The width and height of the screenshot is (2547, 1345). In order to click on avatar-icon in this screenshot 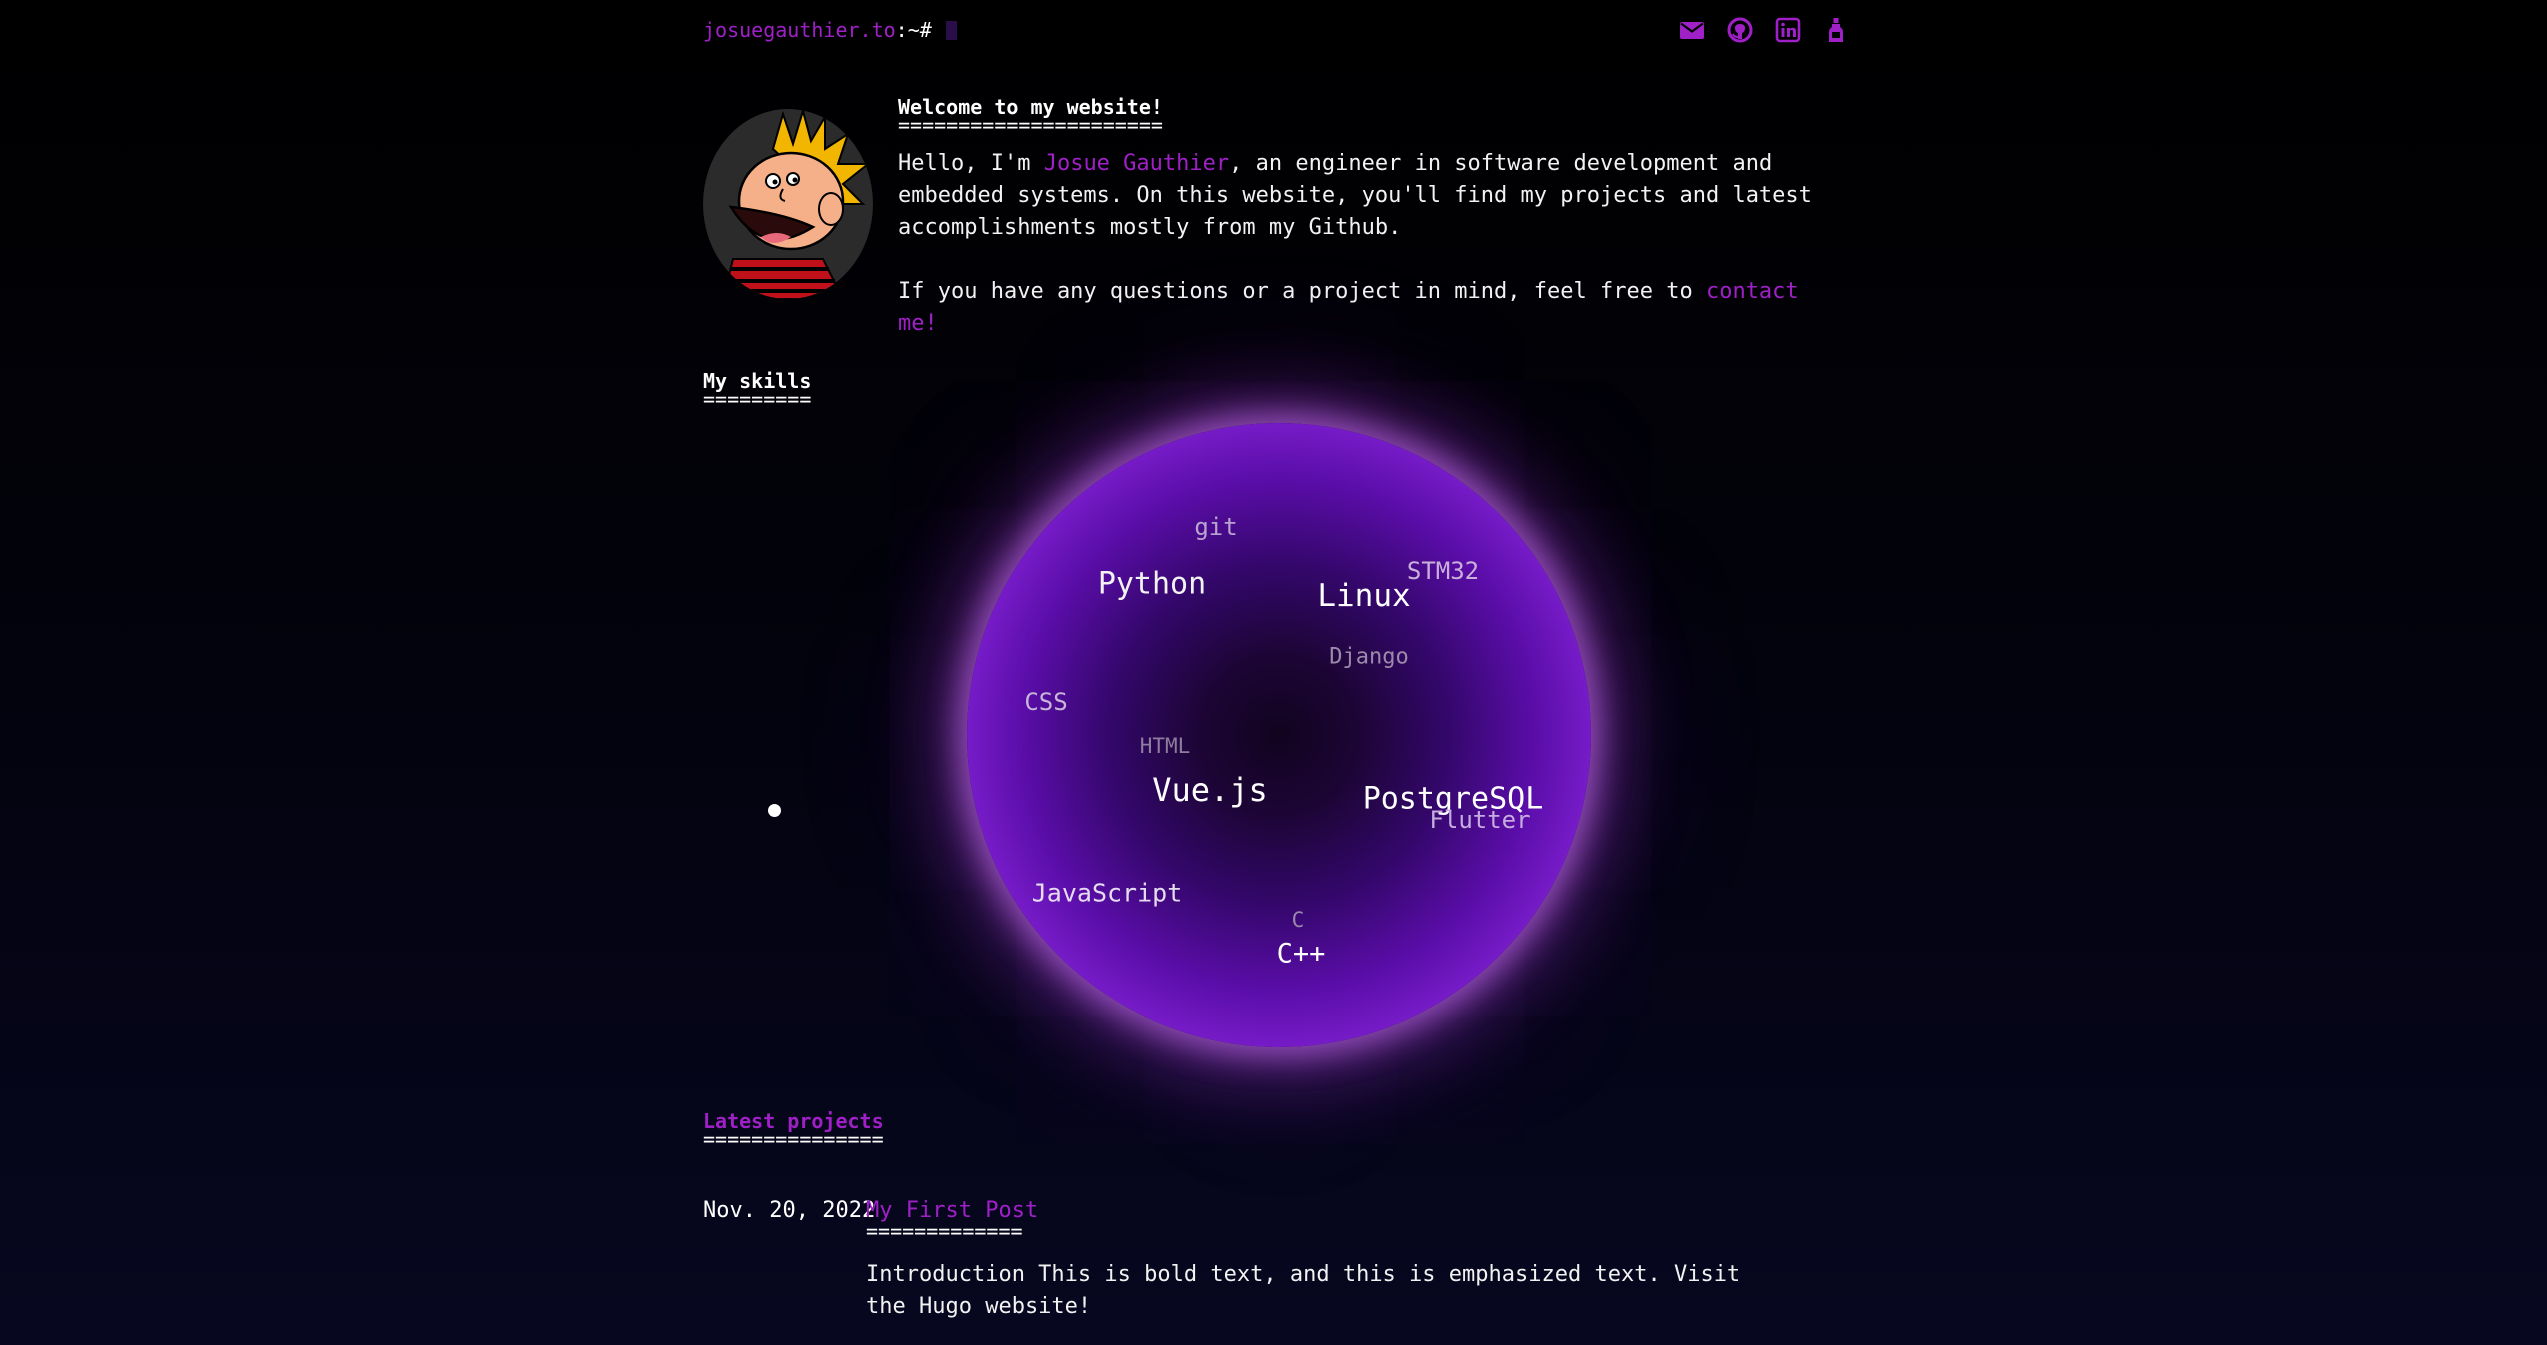, I will do `click(788, 204)`.